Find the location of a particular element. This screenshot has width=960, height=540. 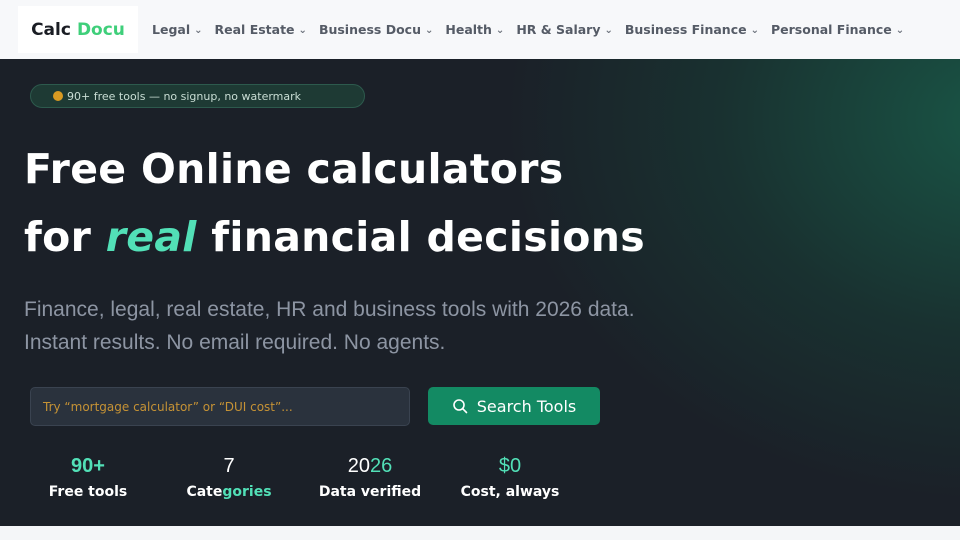

stat-categories: 7 Categories is located at coordinates (229, 477).